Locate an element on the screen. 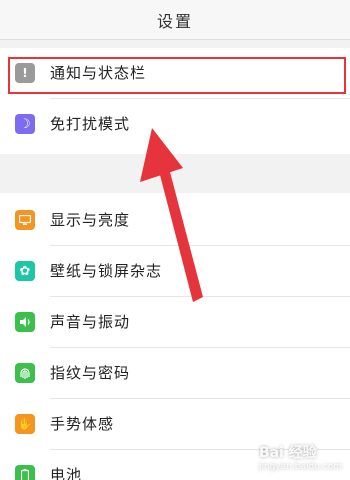 Image resolution: width=350 pixels, height=480 pixels. settings-item-label: 手势体感 is located at coordinates (82, 424).